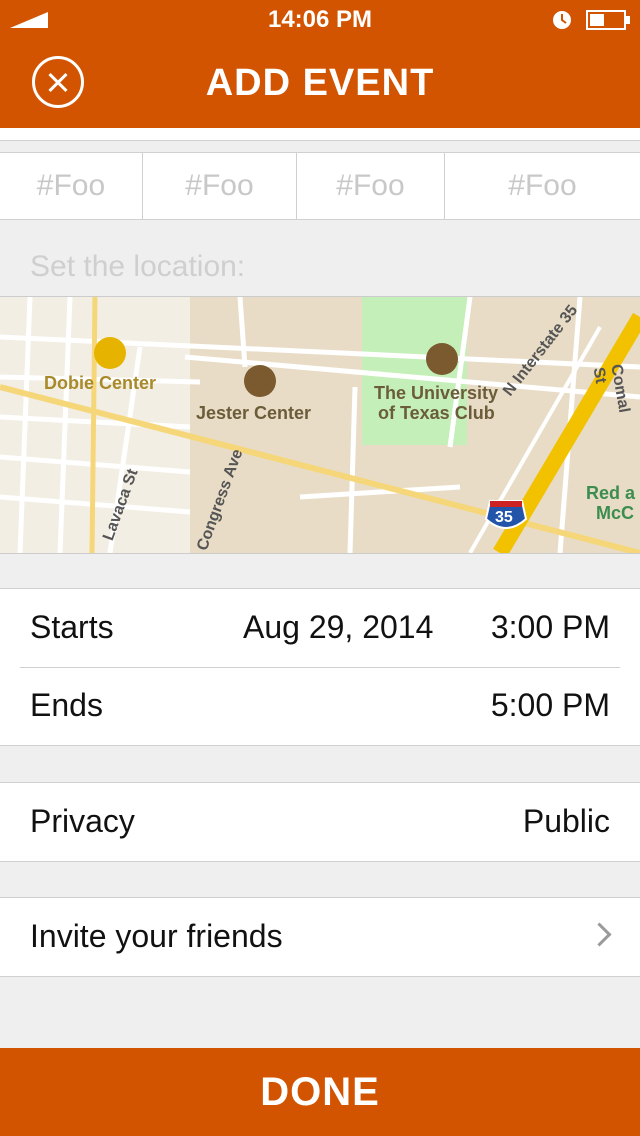  What do you see at coordinates (615, 513) in the screenshot?
I see `map-label-red: McC` at bounding box center [615, 513].